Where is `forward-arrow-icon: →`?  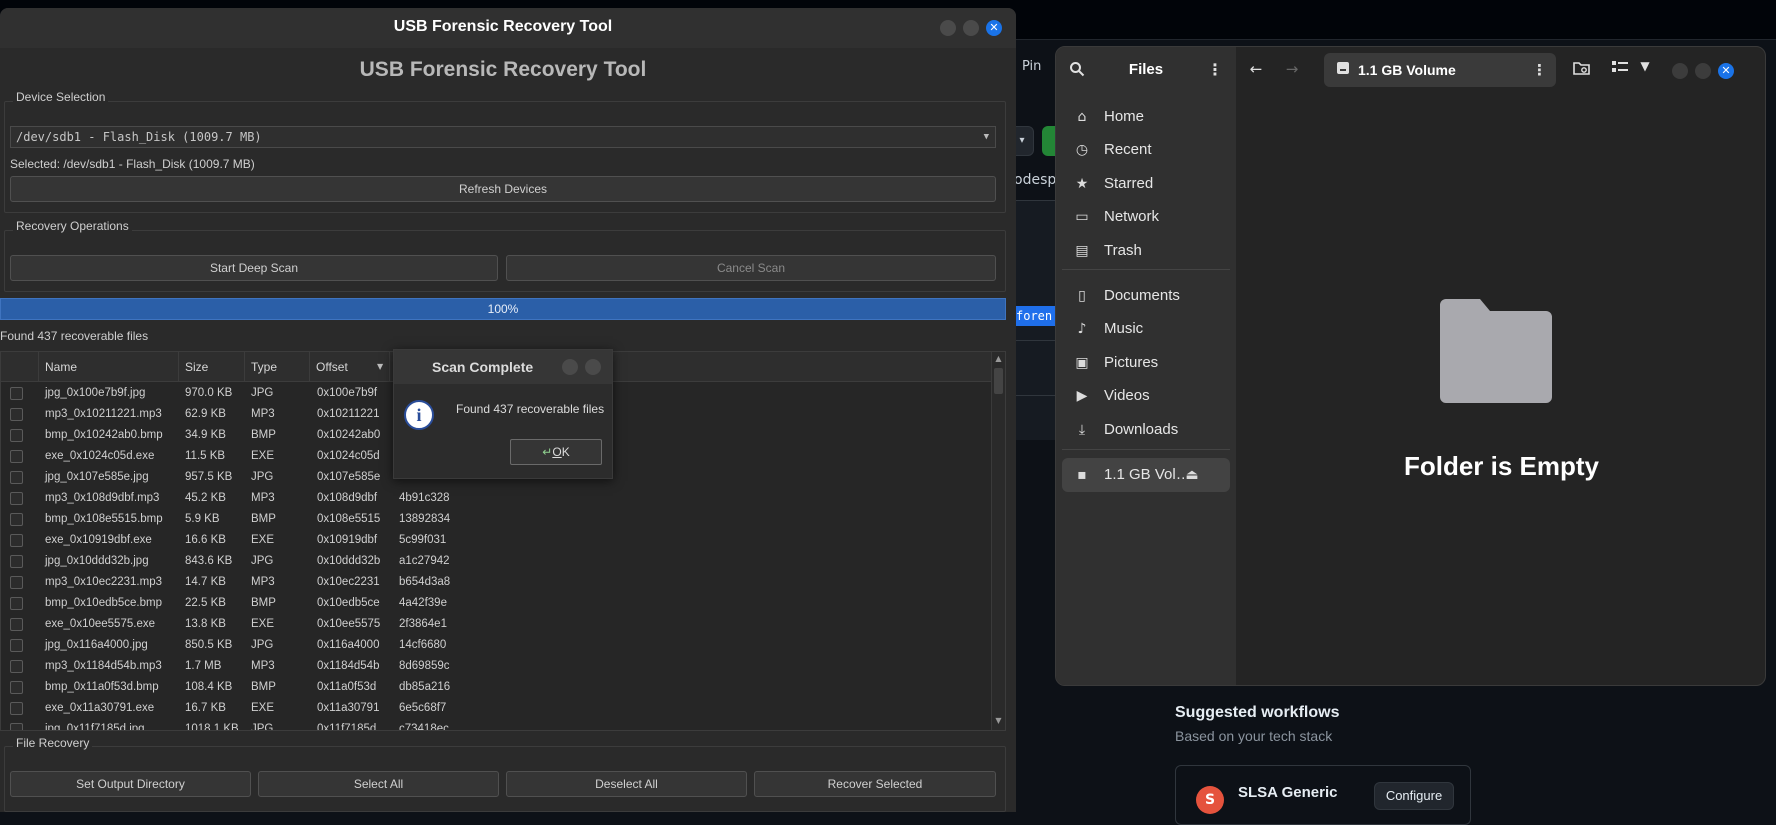 forward-arrow-icon: → is located at coordinates (1292, 69).